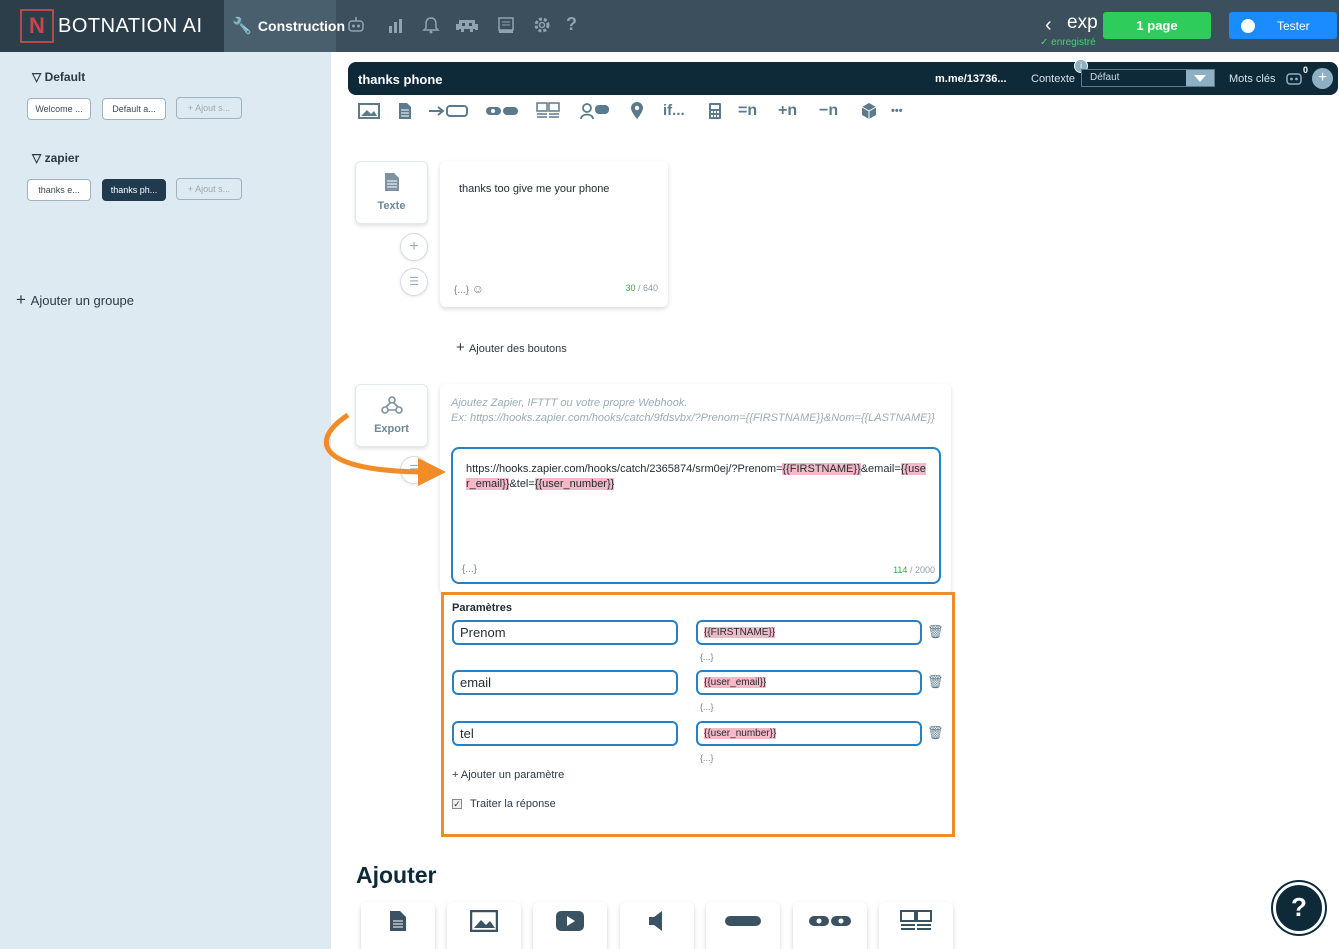  What do you see at coordinates (828, 111) in the screenshot?
I see `decrement-button: −n` at bounding box center [828, 111].